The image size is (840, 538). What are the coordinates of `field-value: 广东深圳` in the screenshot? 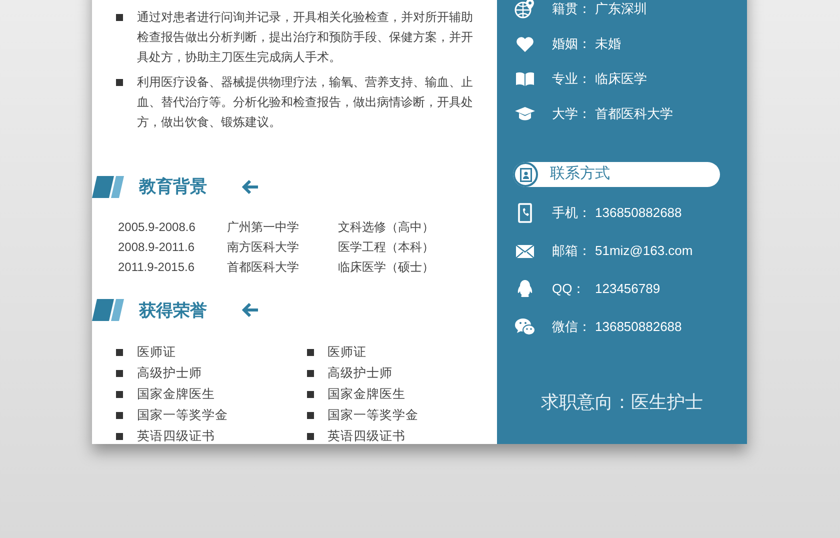 It's located at (621, 9).